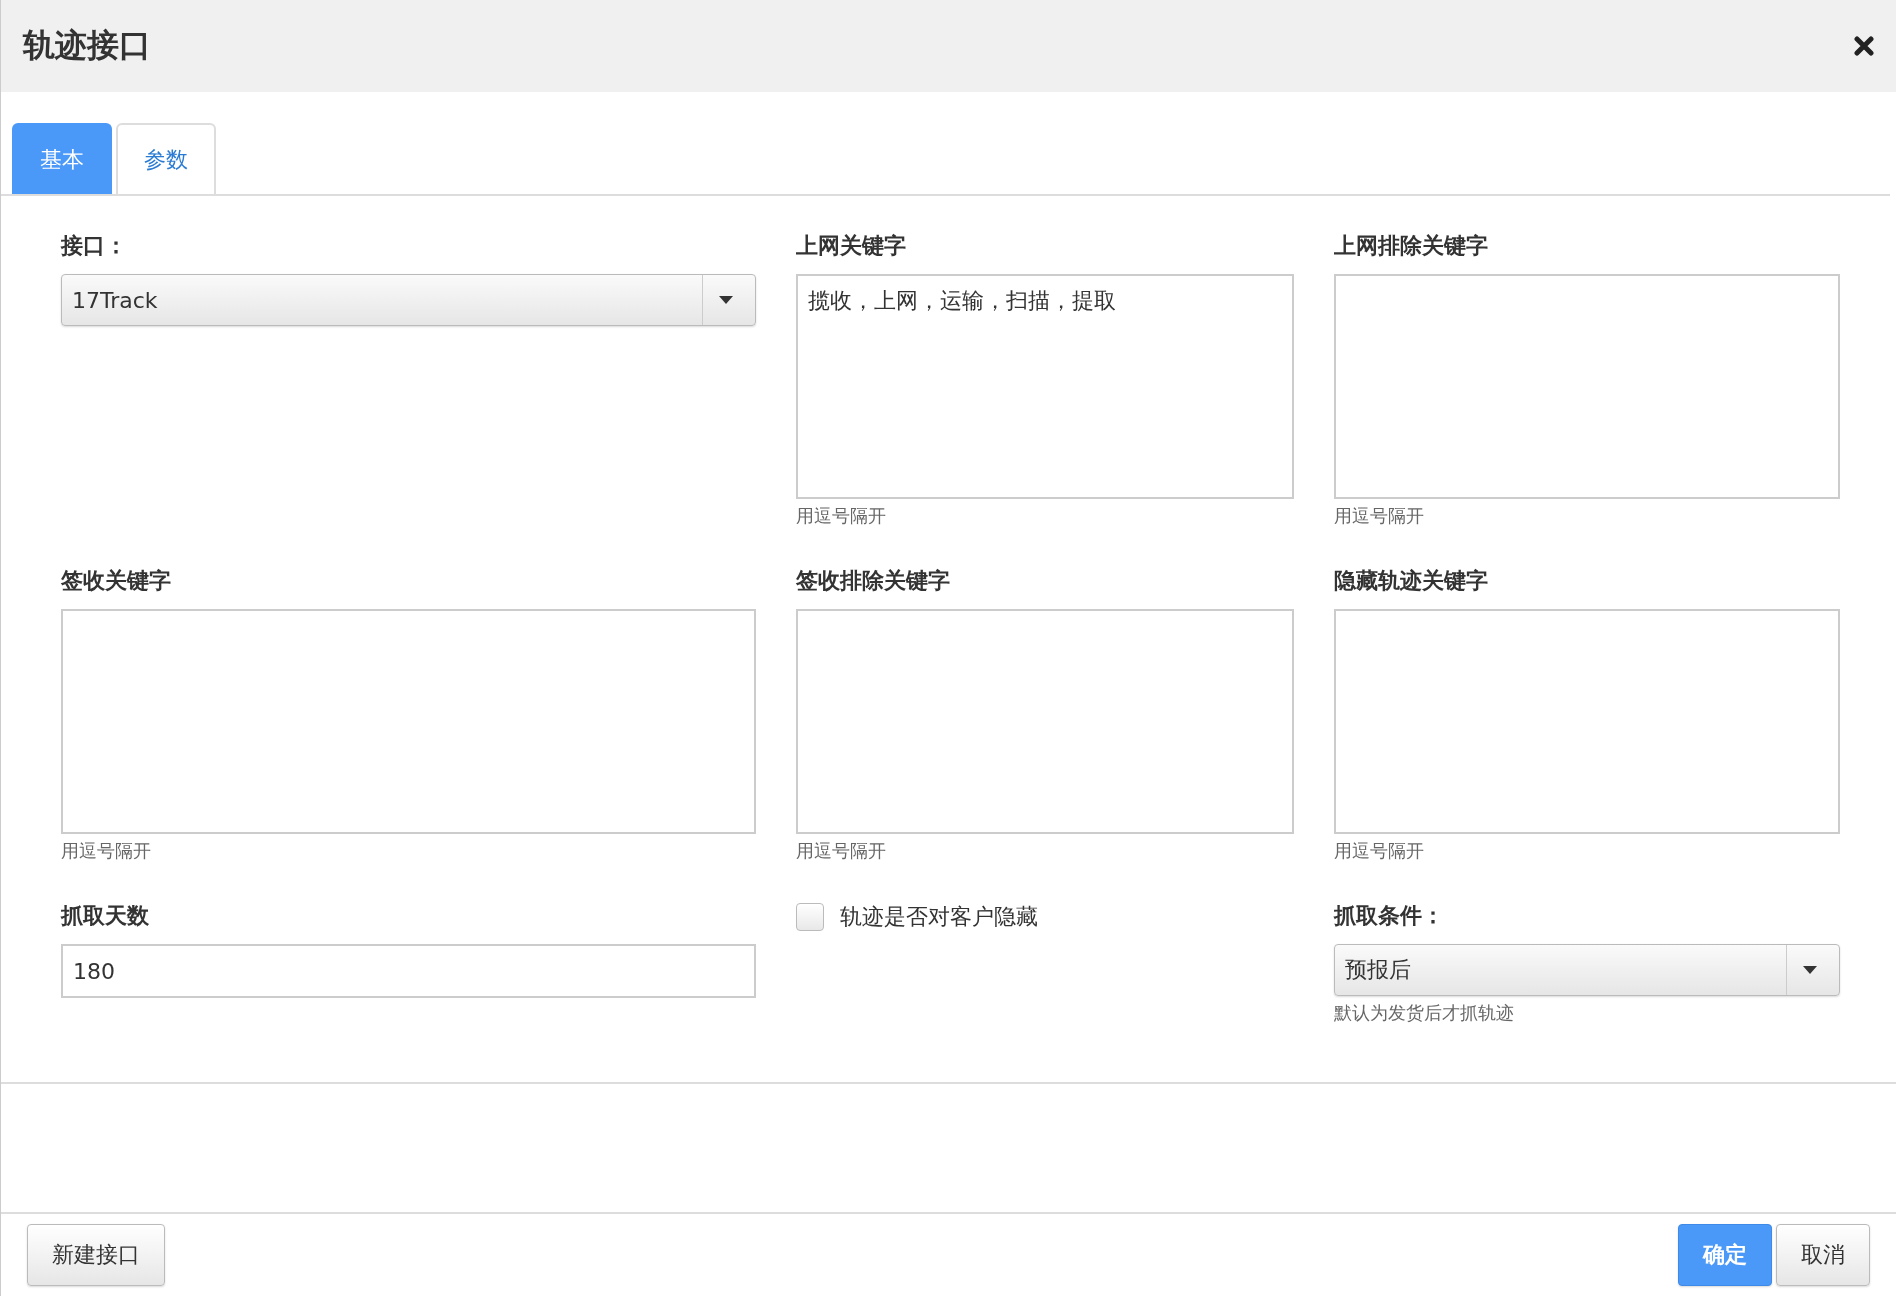 Image resolution: width=1896 pixels, height=1296 pixels. I want to click on select-field: 预报后, so click(1587, 970).